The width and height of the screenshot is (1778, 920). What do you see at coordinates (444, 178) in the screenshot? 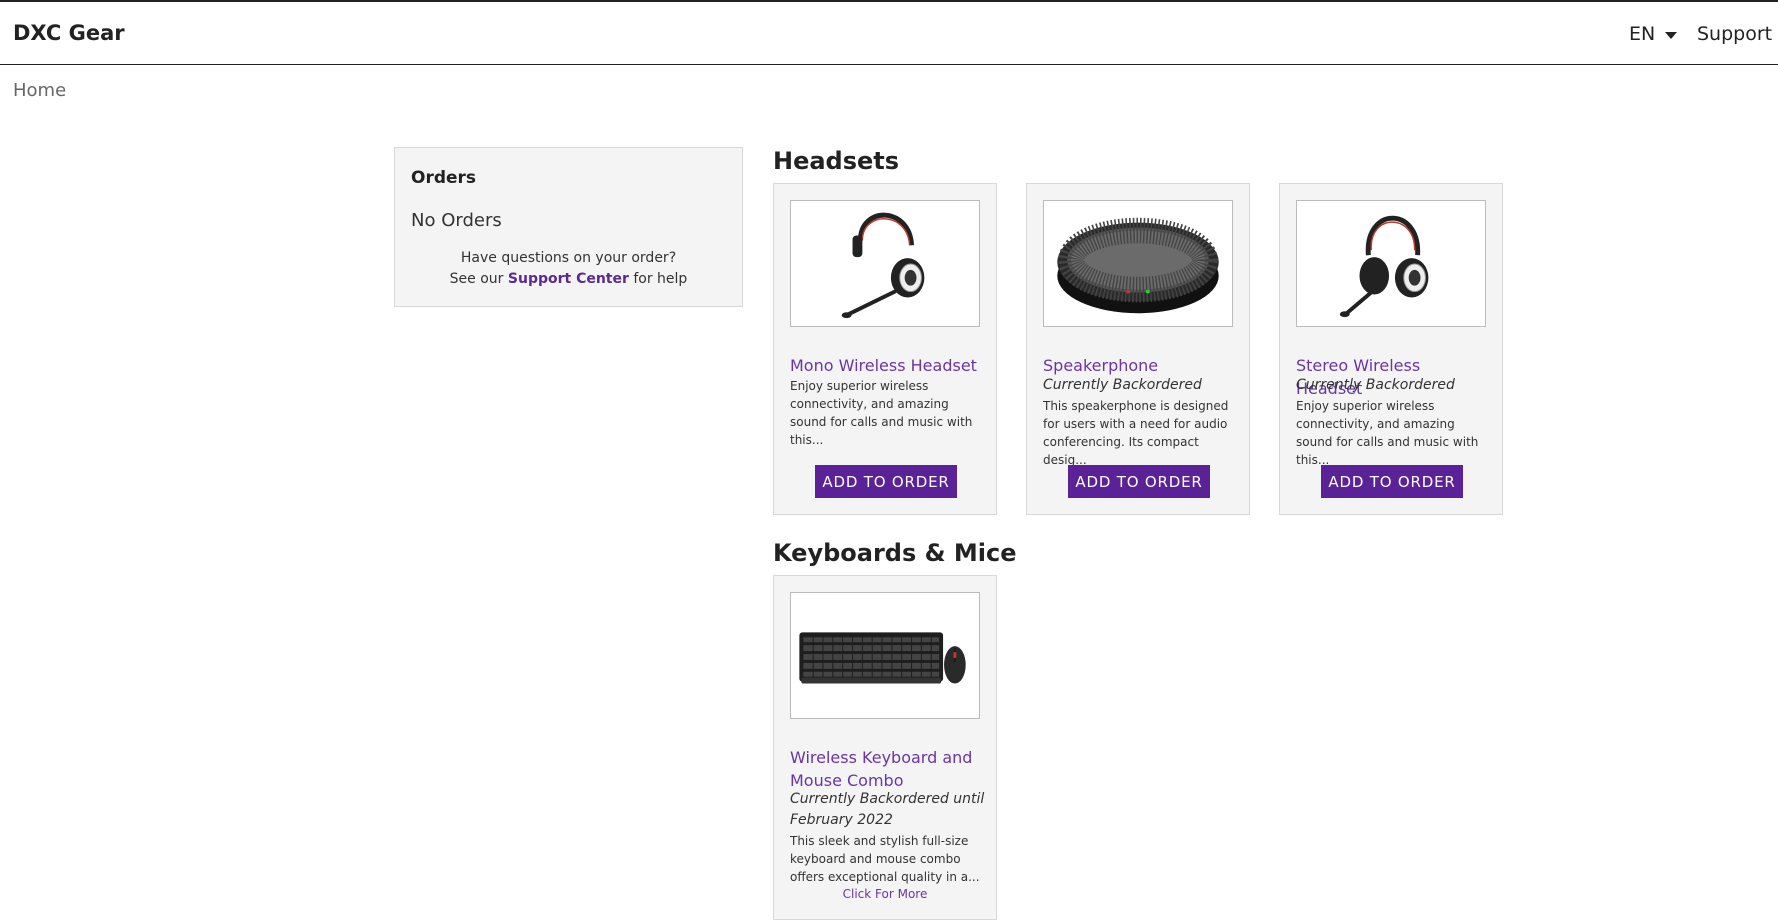
I see `orders-title: Orders` at bounding box center [444, 178].